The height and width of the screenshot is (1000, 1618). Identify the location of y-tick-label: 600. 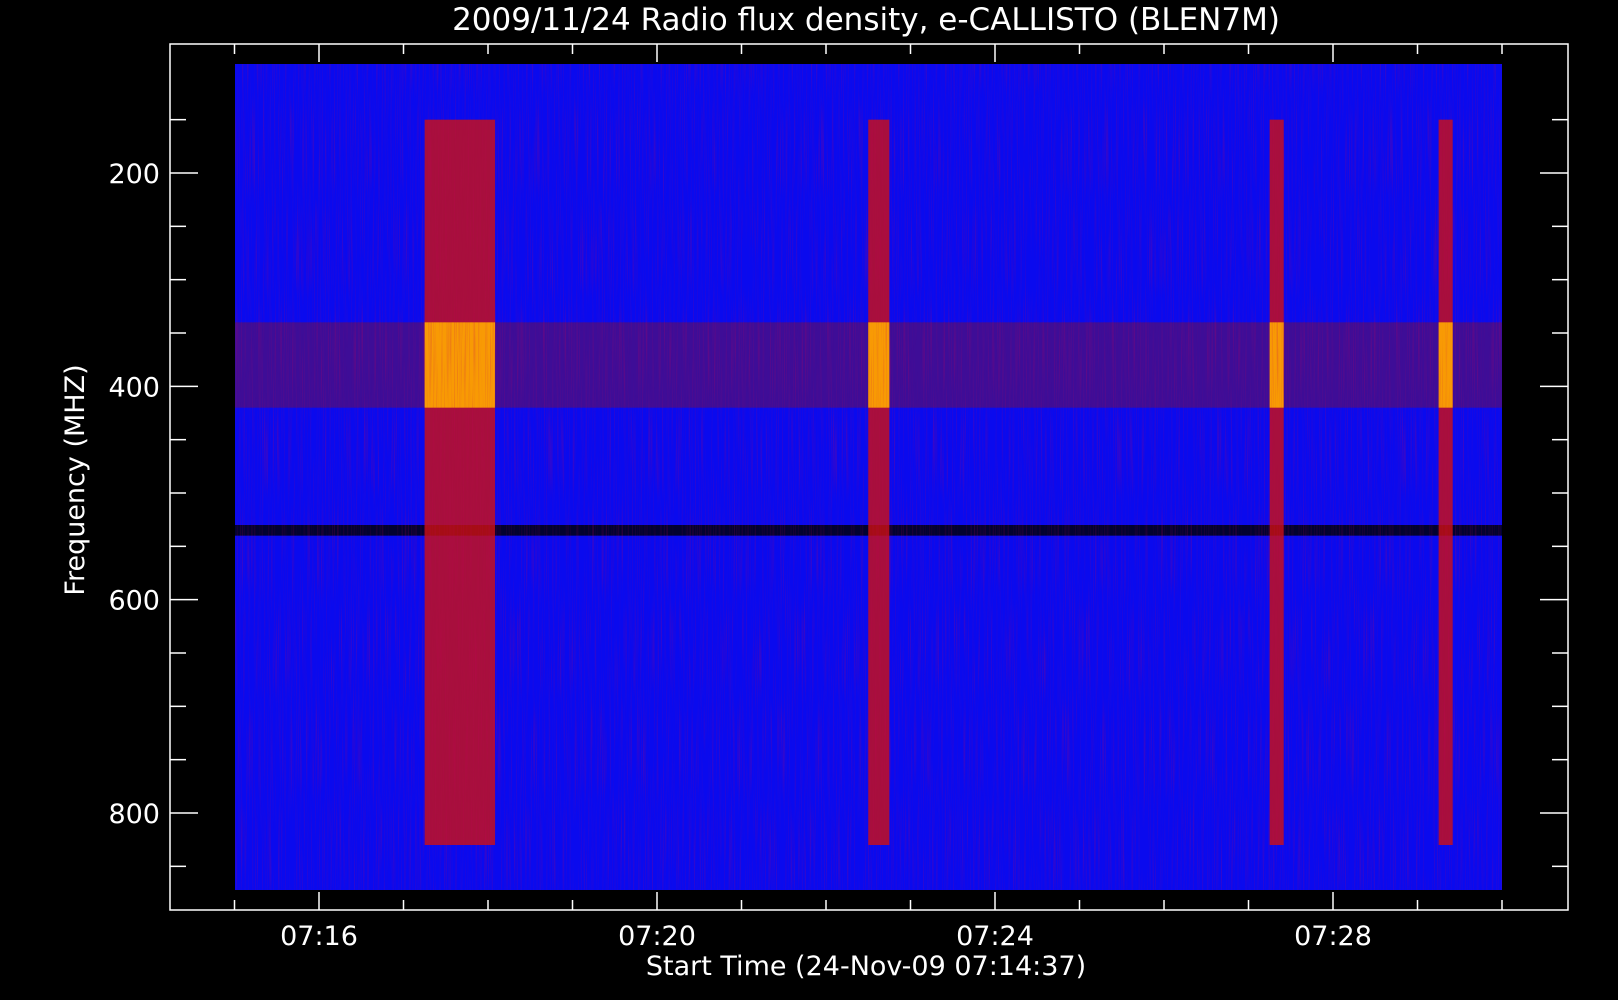
(134, 601).